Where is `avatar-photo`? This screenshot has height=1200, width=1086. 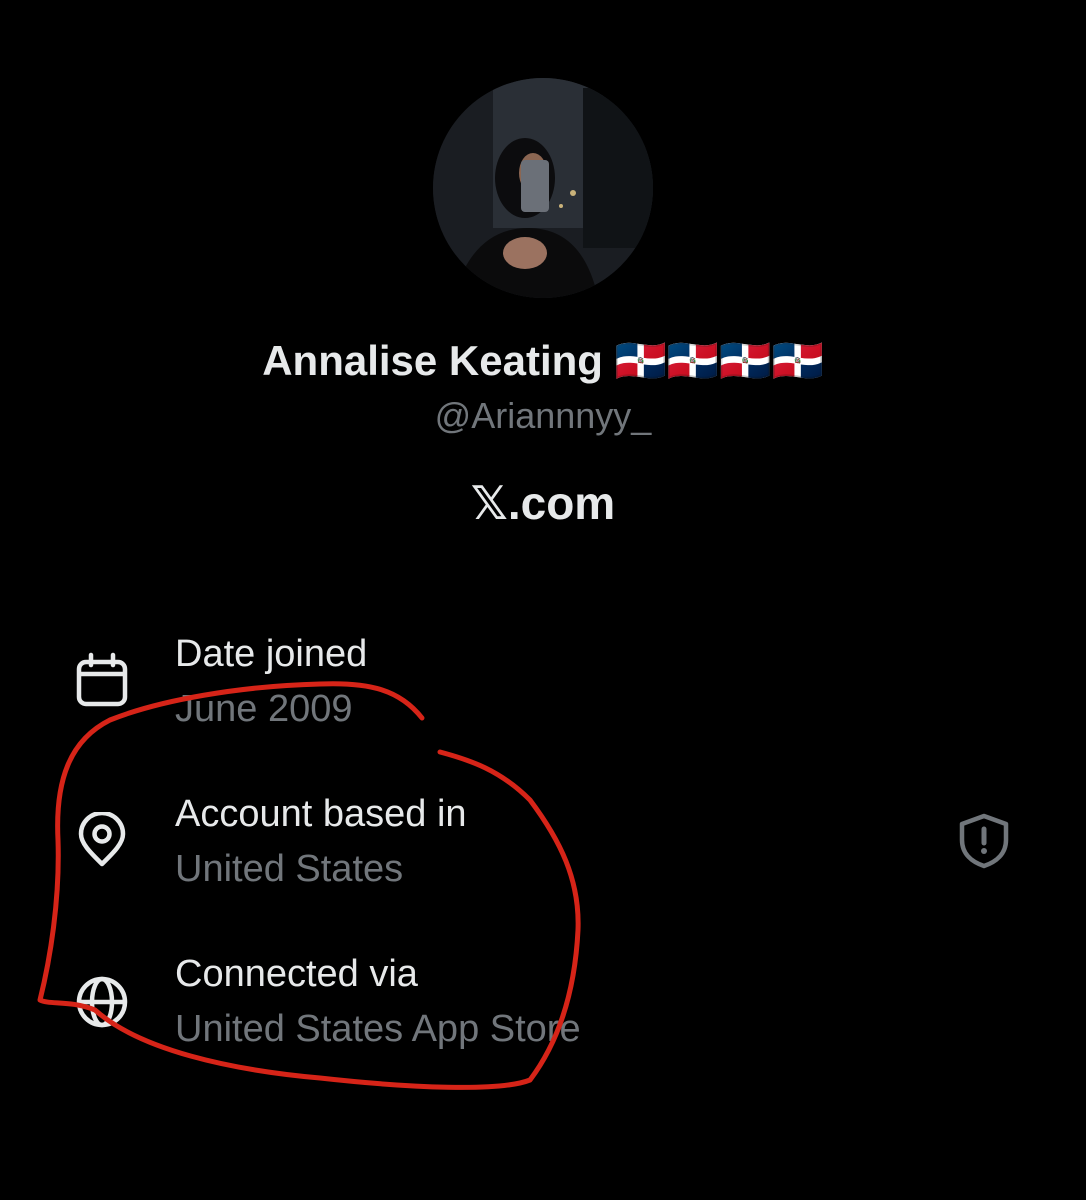
avatar-photo is located at coordinates (543, 188).